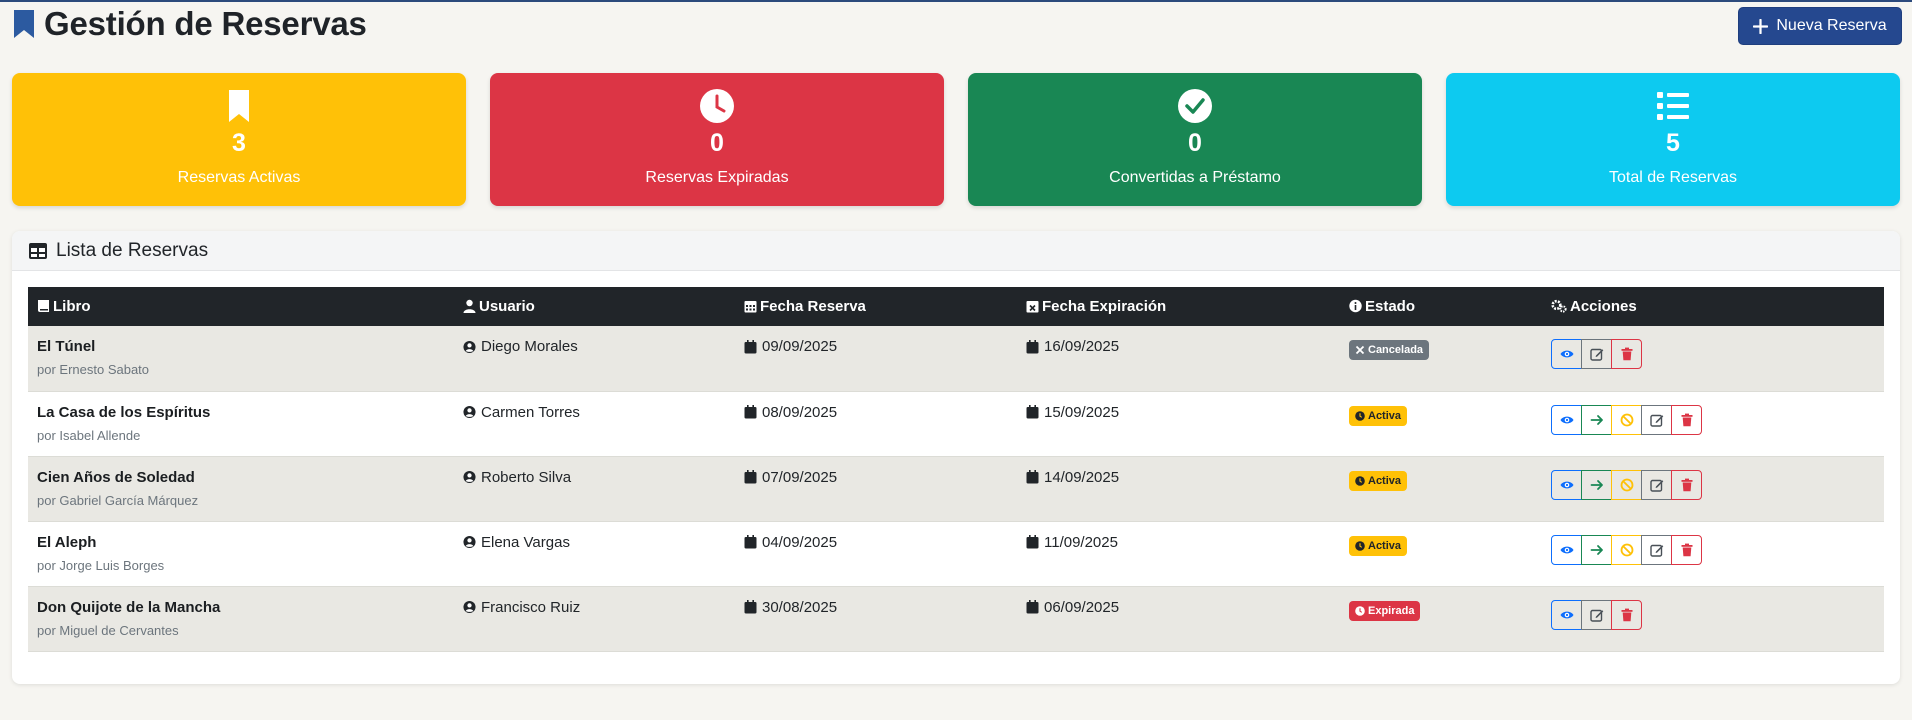  I want to click on stat-value: 3, so click(239, 143).